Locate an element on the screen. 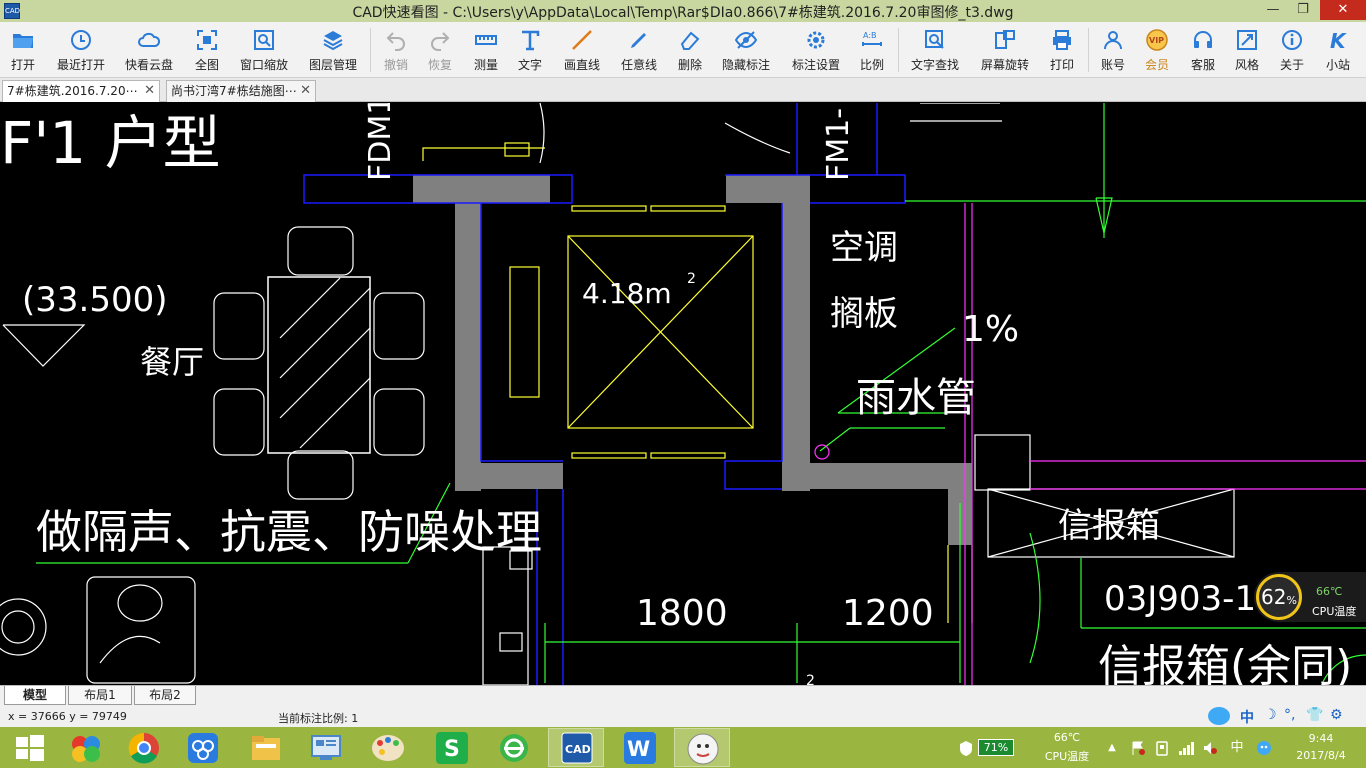 The width and height of the screenshot is (1366, 768). minimize-button: — is located at coordinates (1273, 10).